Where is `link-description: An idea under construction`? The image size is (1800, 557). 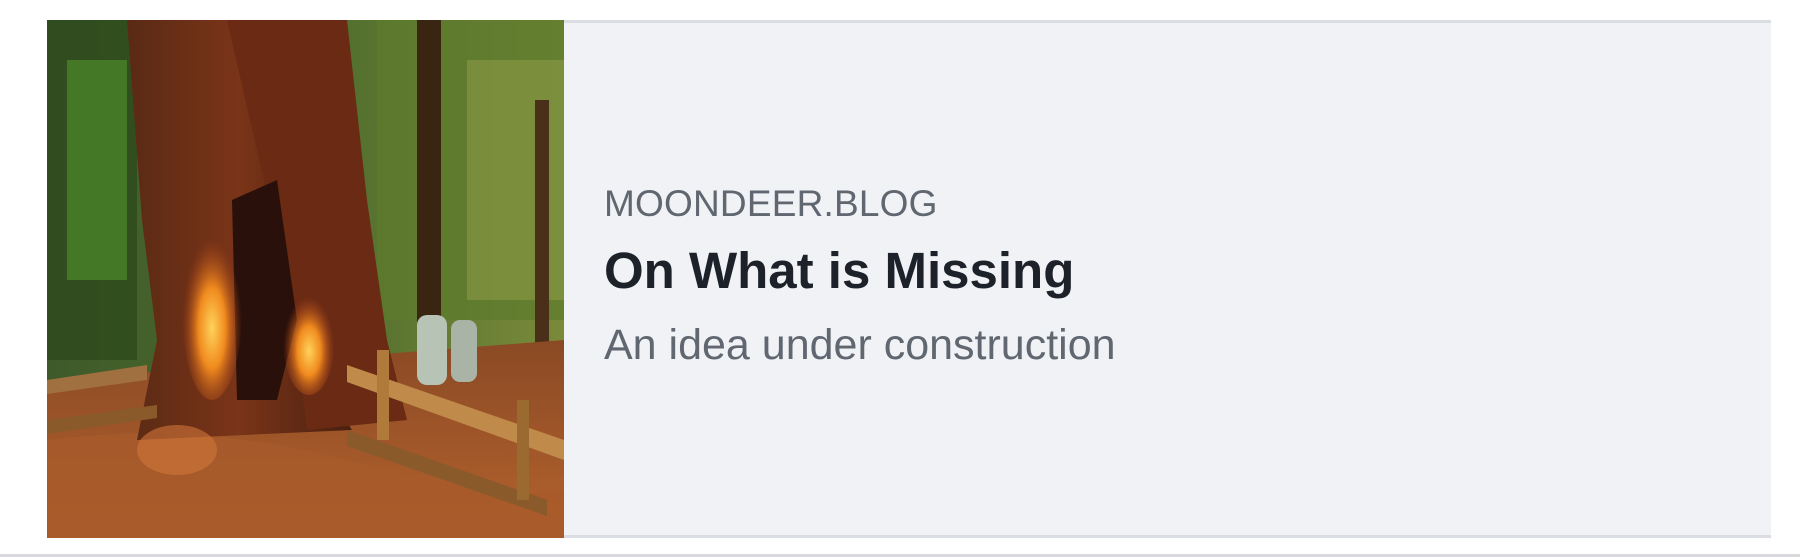
link-description: An idea under construction is located at coordinates (860, 345).